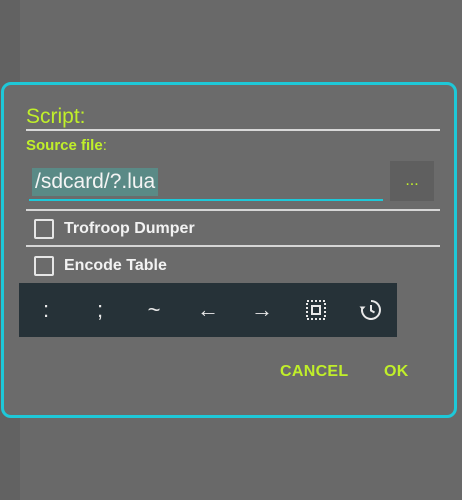 This screenshot has width=462, height=500. I want to click on semicolon-key: ;, so click(100, 310).